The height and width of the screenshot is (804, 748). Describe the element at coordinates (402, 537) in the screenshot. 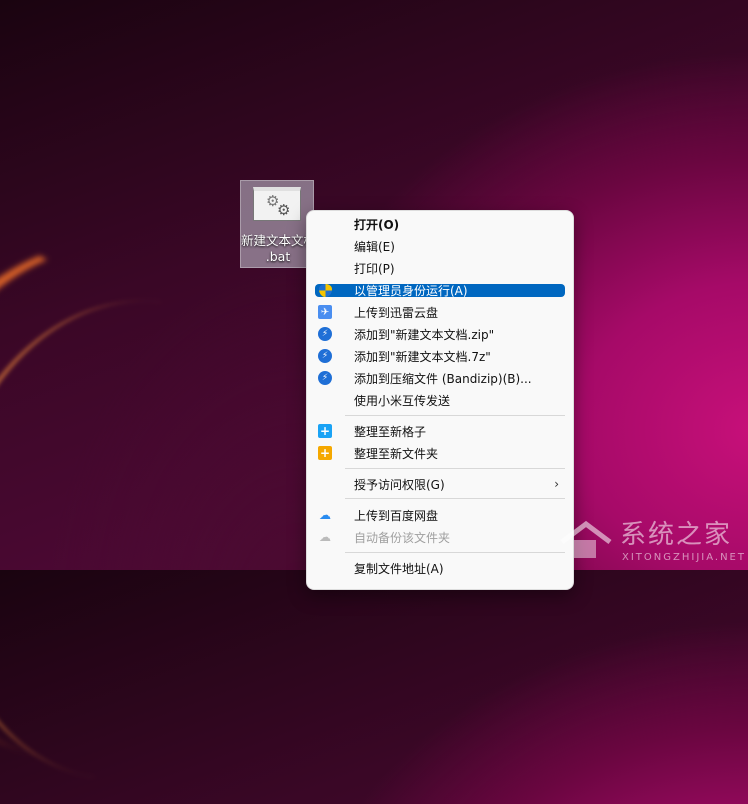

I see `menu-item-label: 自动备份该文件夹` at that location.